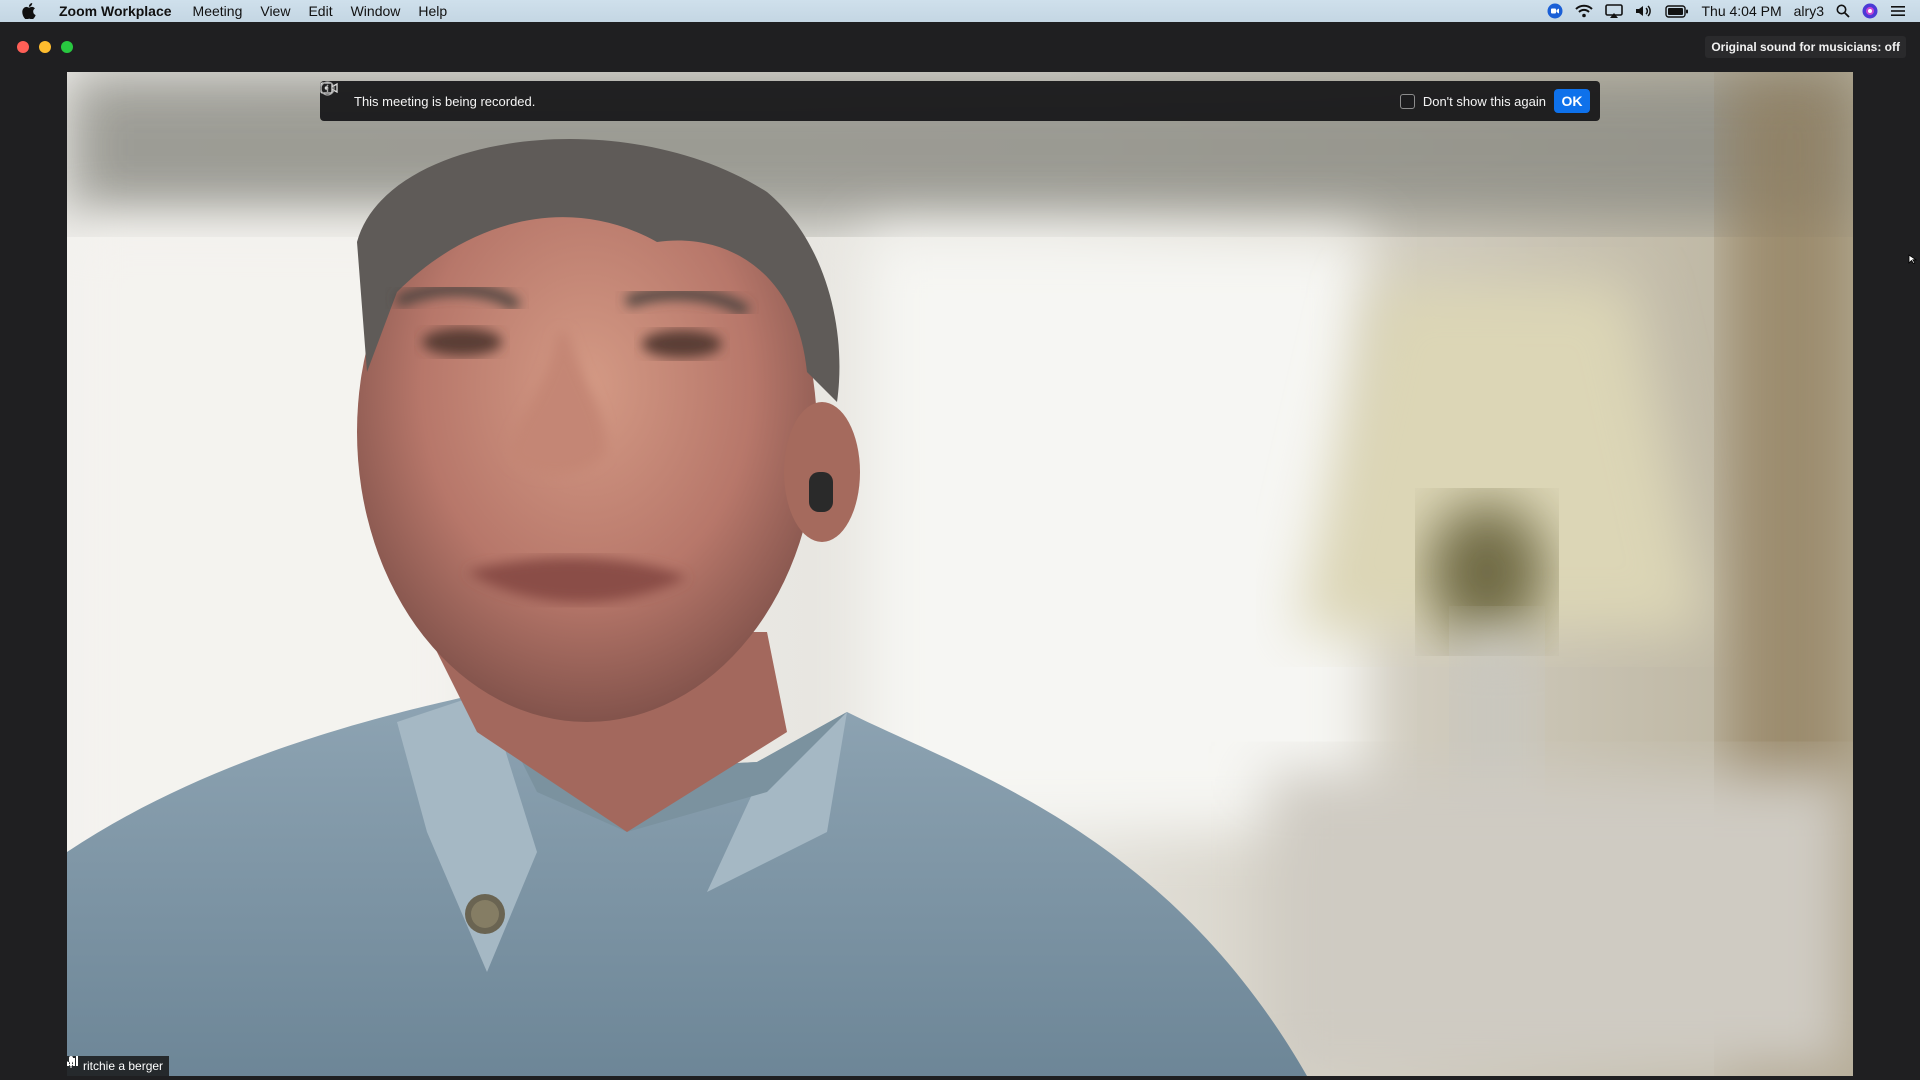  Describe the element at coordinates (1677, 11) in the screenshot. I see `battery-icon` at that location.